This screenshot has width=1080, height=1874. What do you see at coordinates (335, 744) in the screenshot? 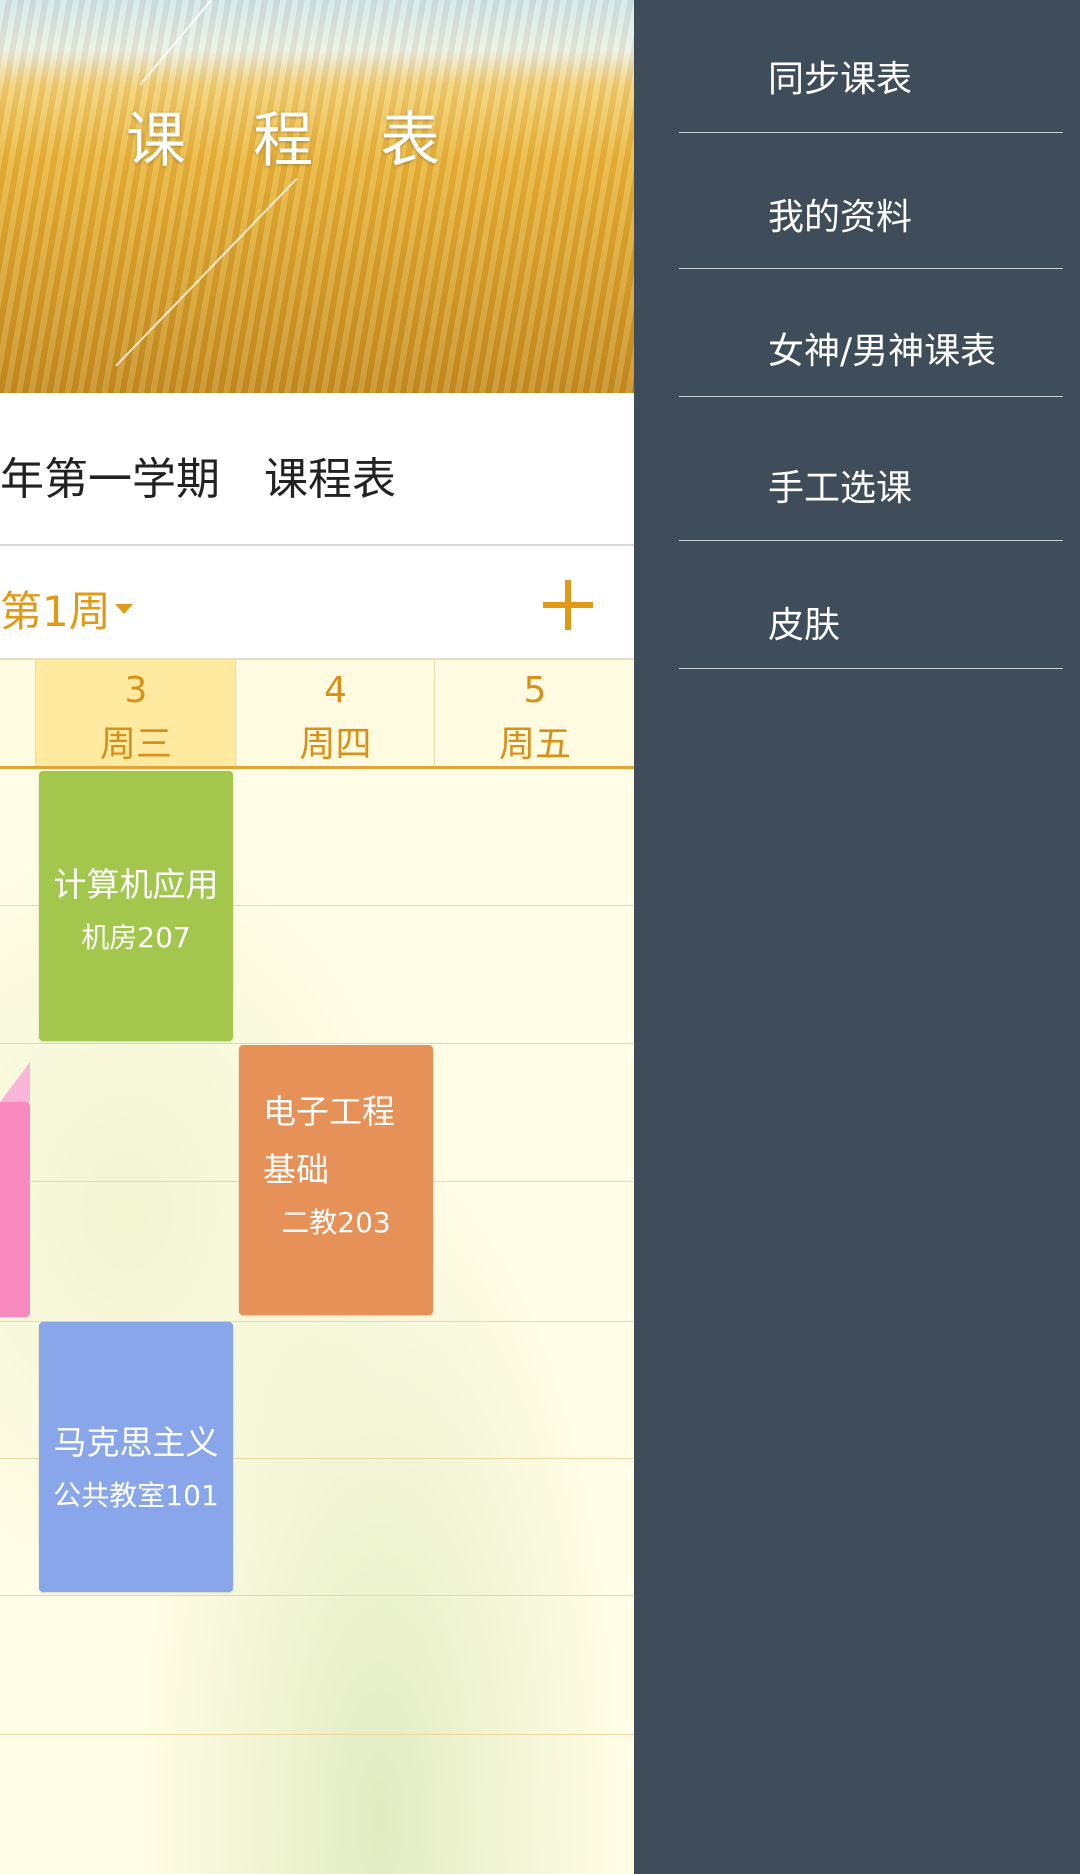
I see `day-name: 周四` at bounding box center [335, 744].